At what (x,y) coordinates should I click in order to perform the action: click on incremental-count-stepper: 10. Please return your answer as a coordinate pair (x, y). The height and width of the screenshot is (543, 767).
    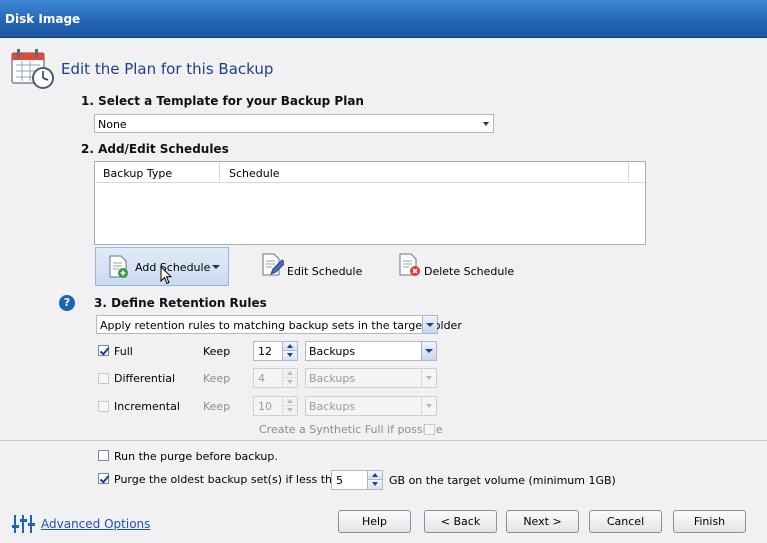
    Looking at the image, I should click on (275, 406).